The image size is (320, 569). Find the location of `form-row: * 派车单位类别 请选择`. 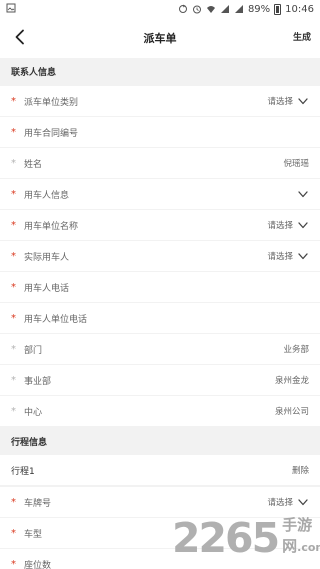

form-row: * 派车单位类别 请选择 is located at coordinates (160, 101).